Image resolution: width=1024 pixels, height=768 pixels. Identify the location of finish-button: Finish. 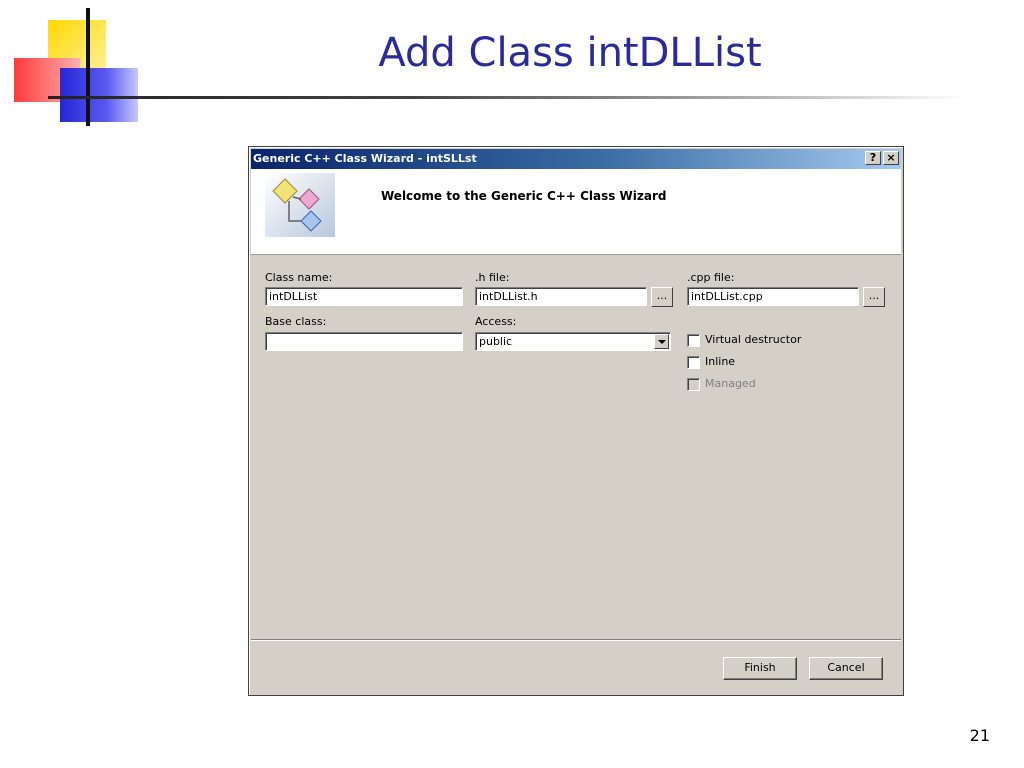
(760, 668).